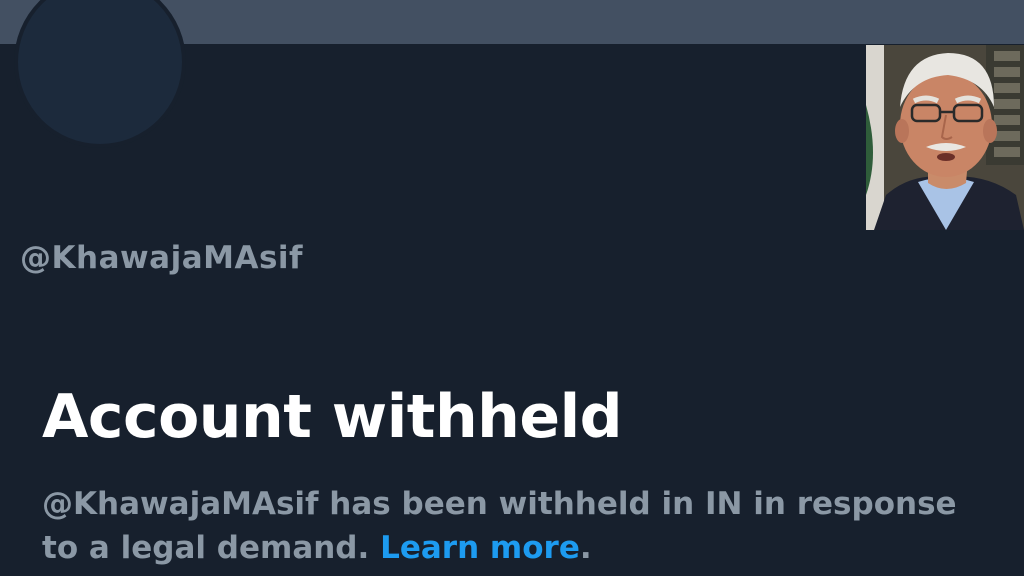  Describe the element at coordinates (585, 548) in the screenshot. I see `message-trailing-period: .` at that location.